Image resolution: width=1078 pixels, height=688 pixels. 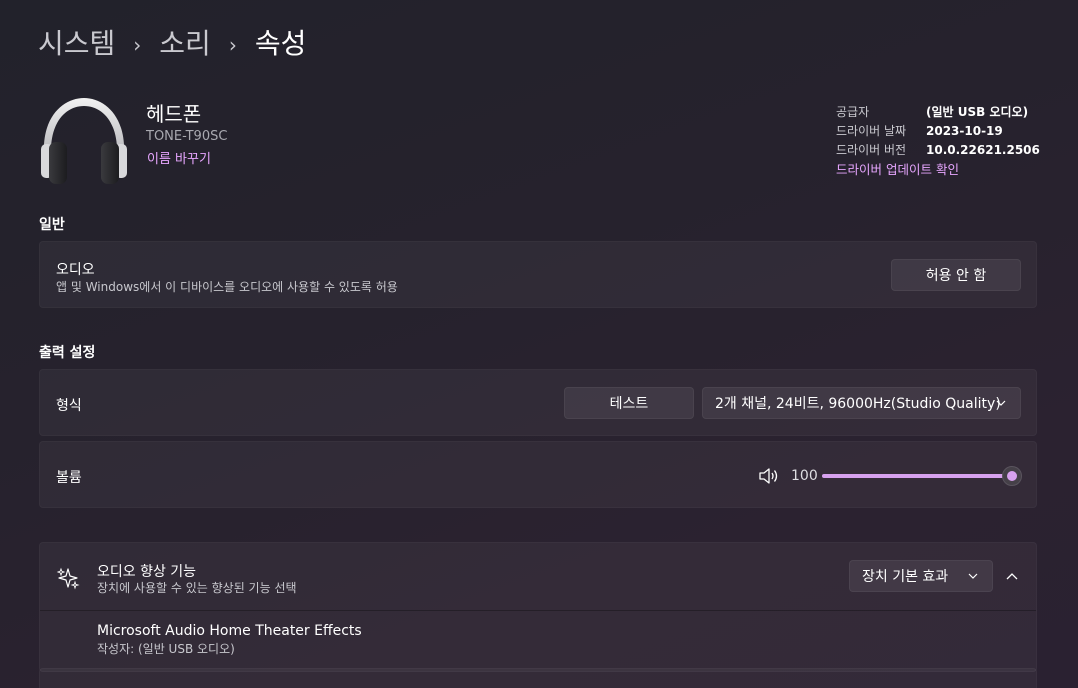 What do you see at coordinates (538, 678) in the screenshot?
I see `next-setting-card` at bounding box center [538, 678].